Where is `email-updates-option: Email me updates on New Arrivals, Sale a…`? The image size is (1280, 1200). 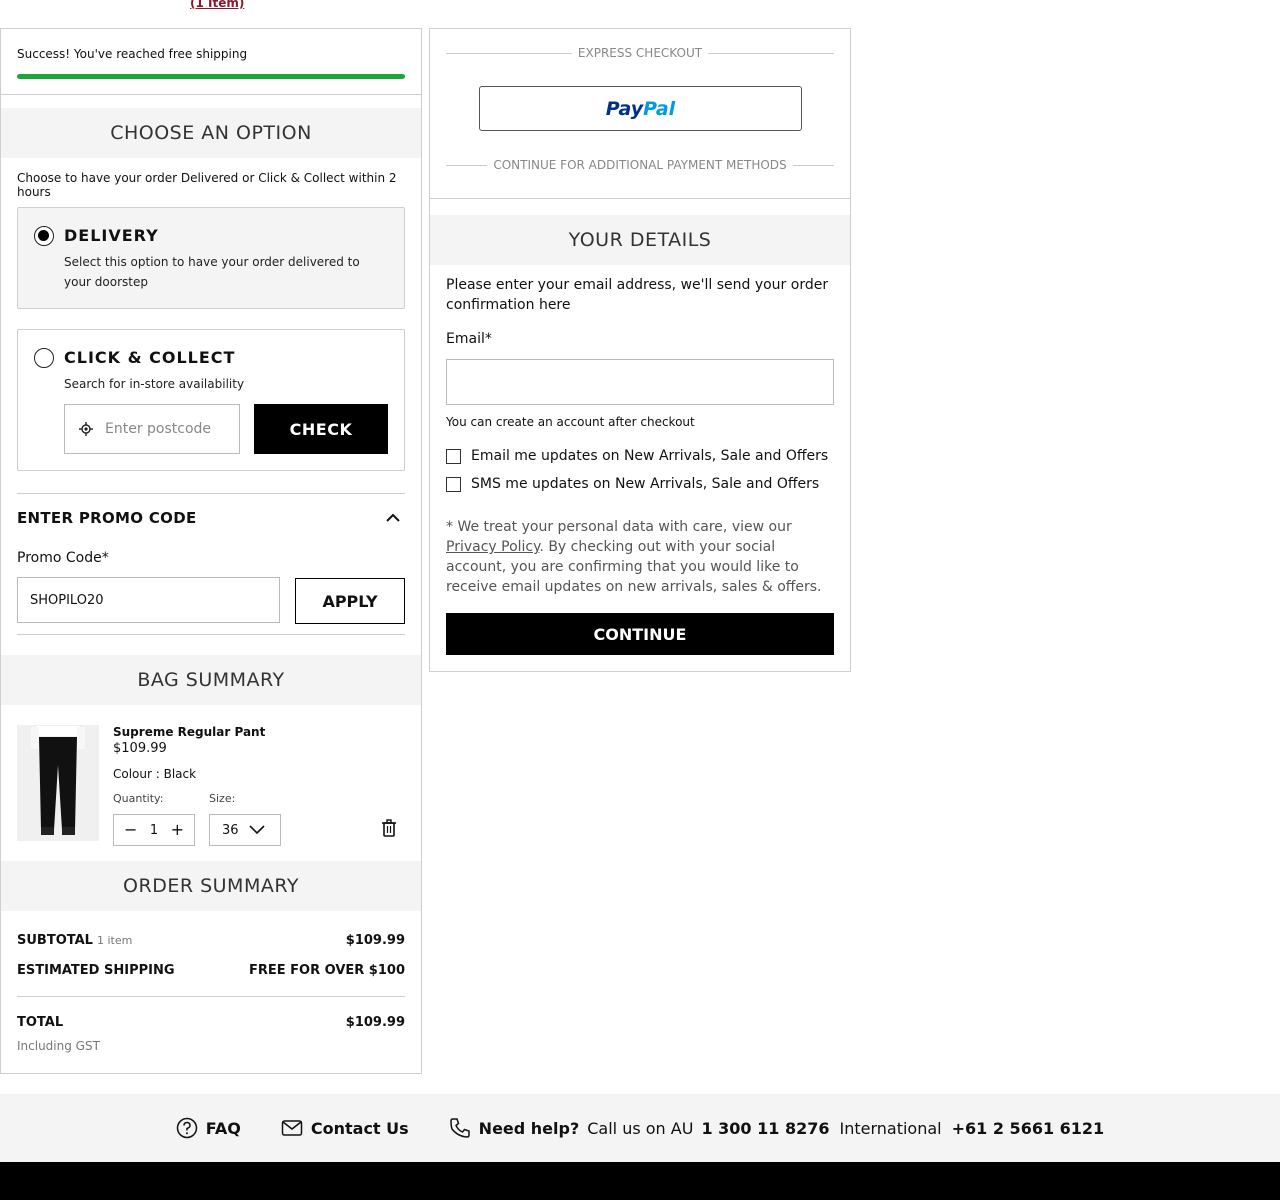 email-updates-option: Email me updates on New Arrivals, Sale a… is located at coordinates (637, 456).